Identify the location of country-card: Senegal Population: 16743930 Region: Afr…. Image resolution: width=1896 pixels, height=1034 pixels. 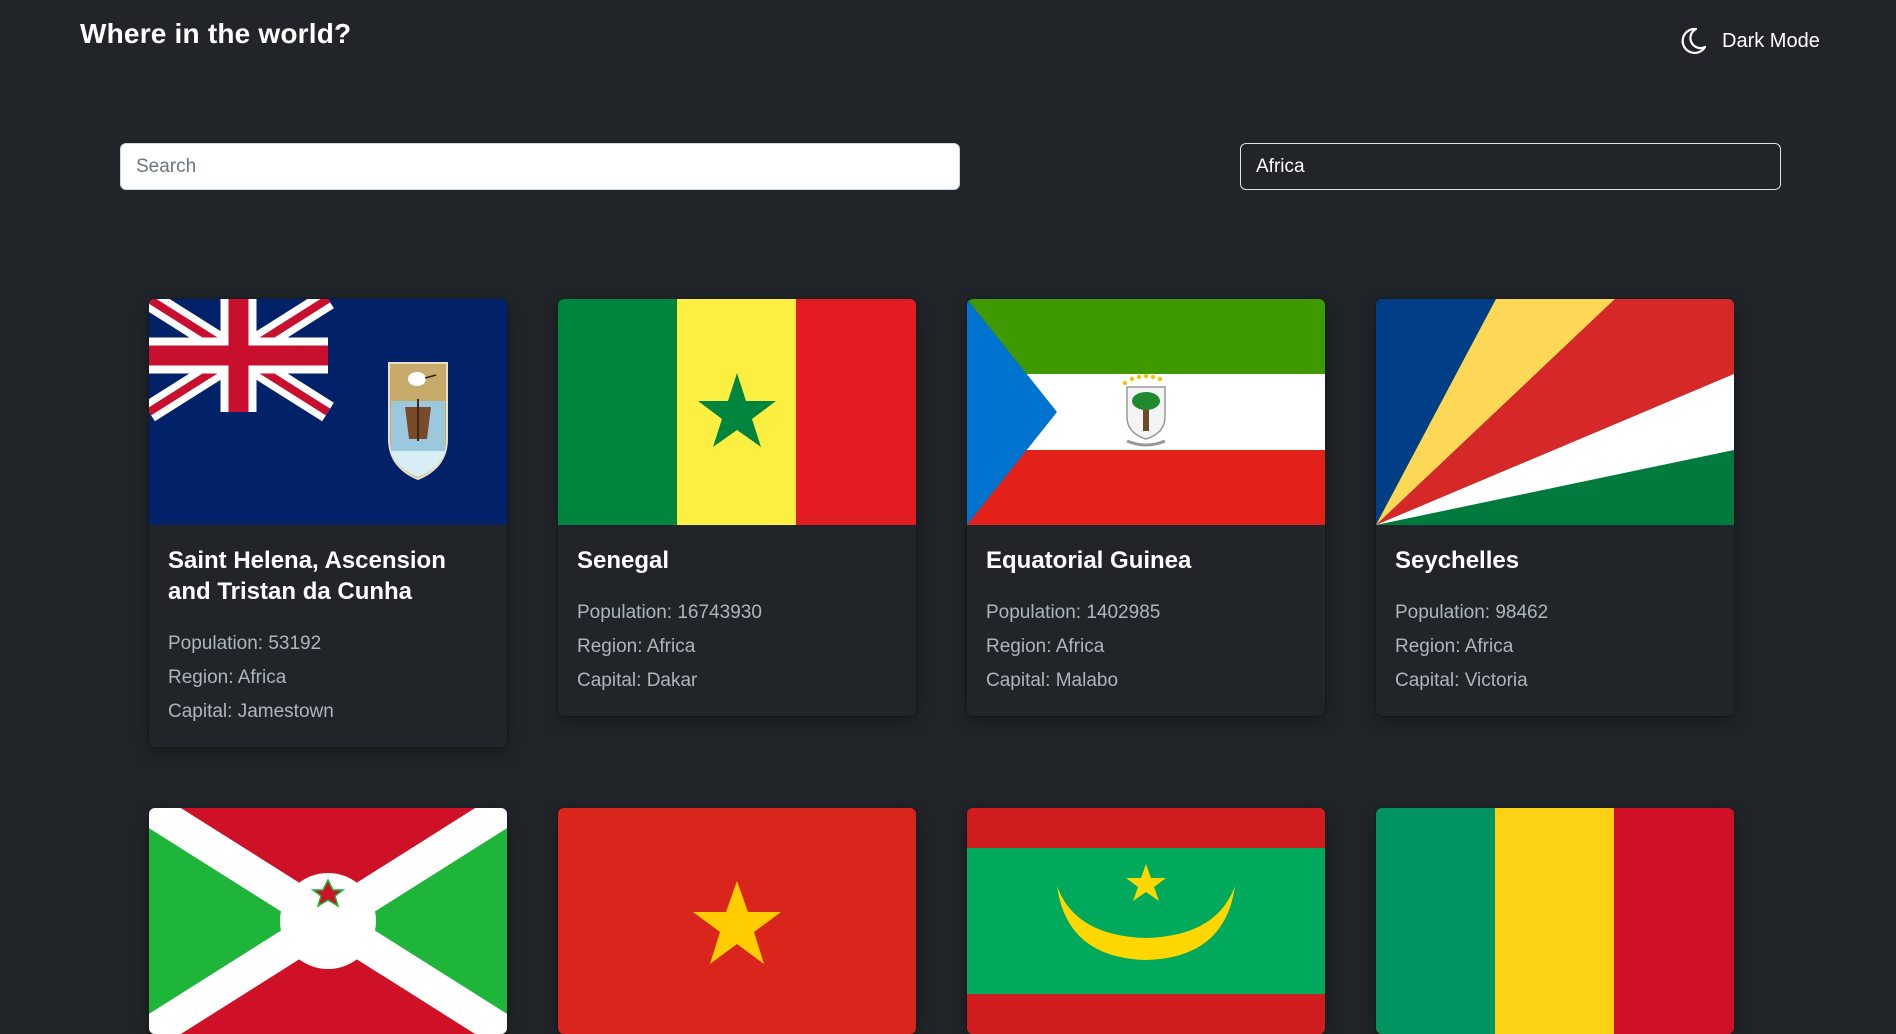
(737, 507).